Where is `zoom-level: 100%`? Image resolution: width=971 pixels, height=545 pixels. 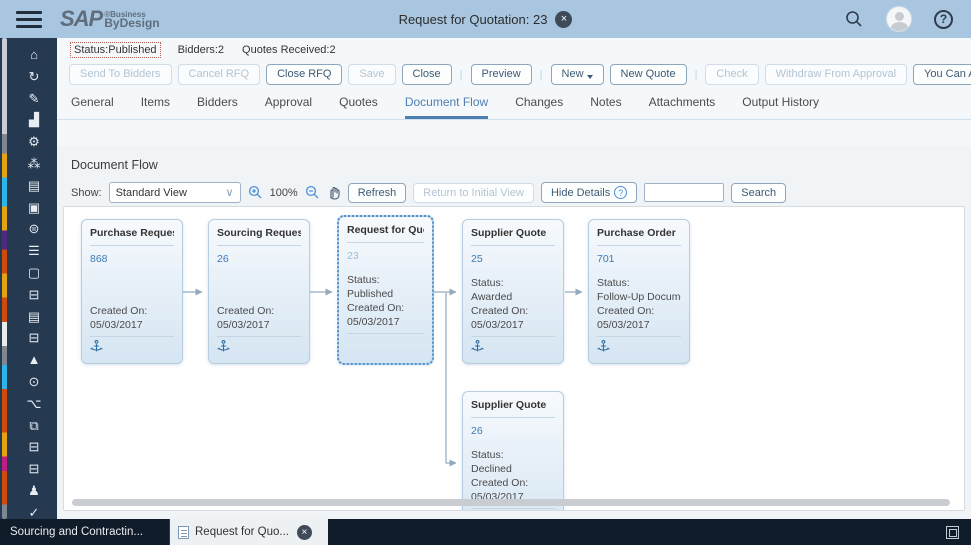 zoom-level: 100% is located at coordinates (283, 192).